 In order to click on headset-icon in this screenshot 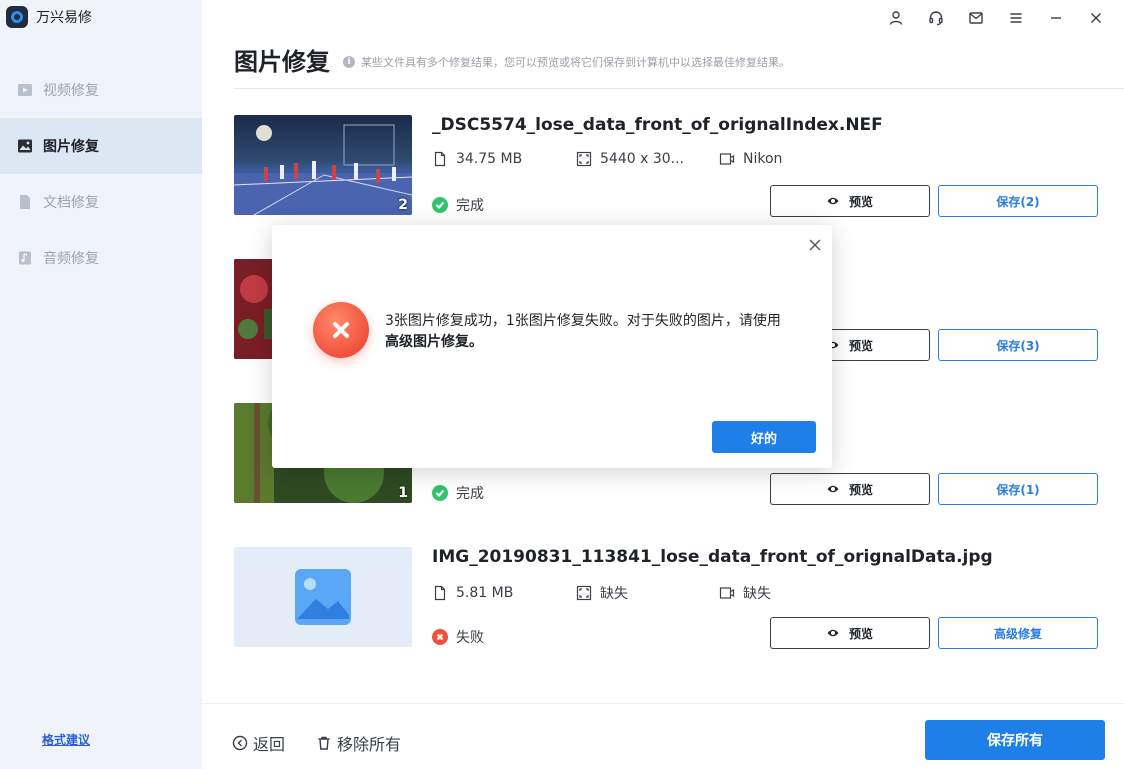, I will do `click(936, 18)`.